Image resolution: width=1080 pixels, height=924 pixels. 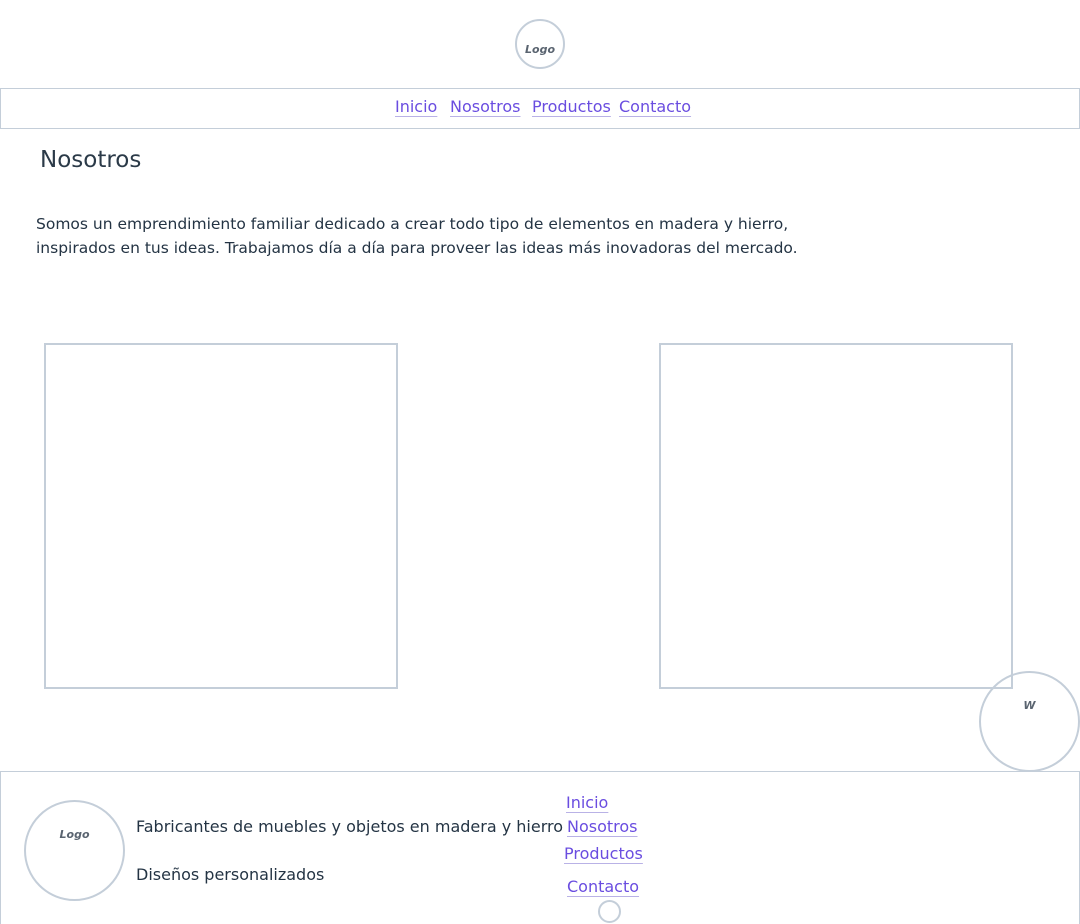 I want to click on footer-link-contacto: Contacto, so click(x=603, y=886).